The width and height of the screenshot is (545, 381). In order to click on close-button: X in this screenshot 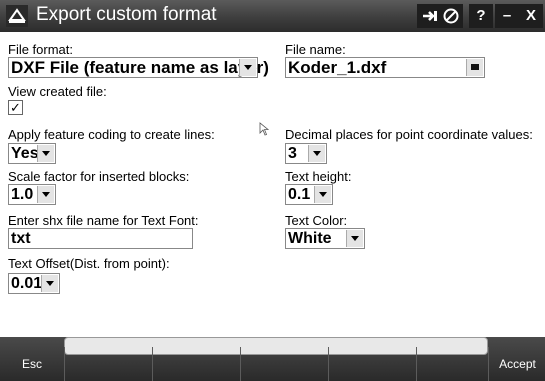, I will do `click(531, 16)`.